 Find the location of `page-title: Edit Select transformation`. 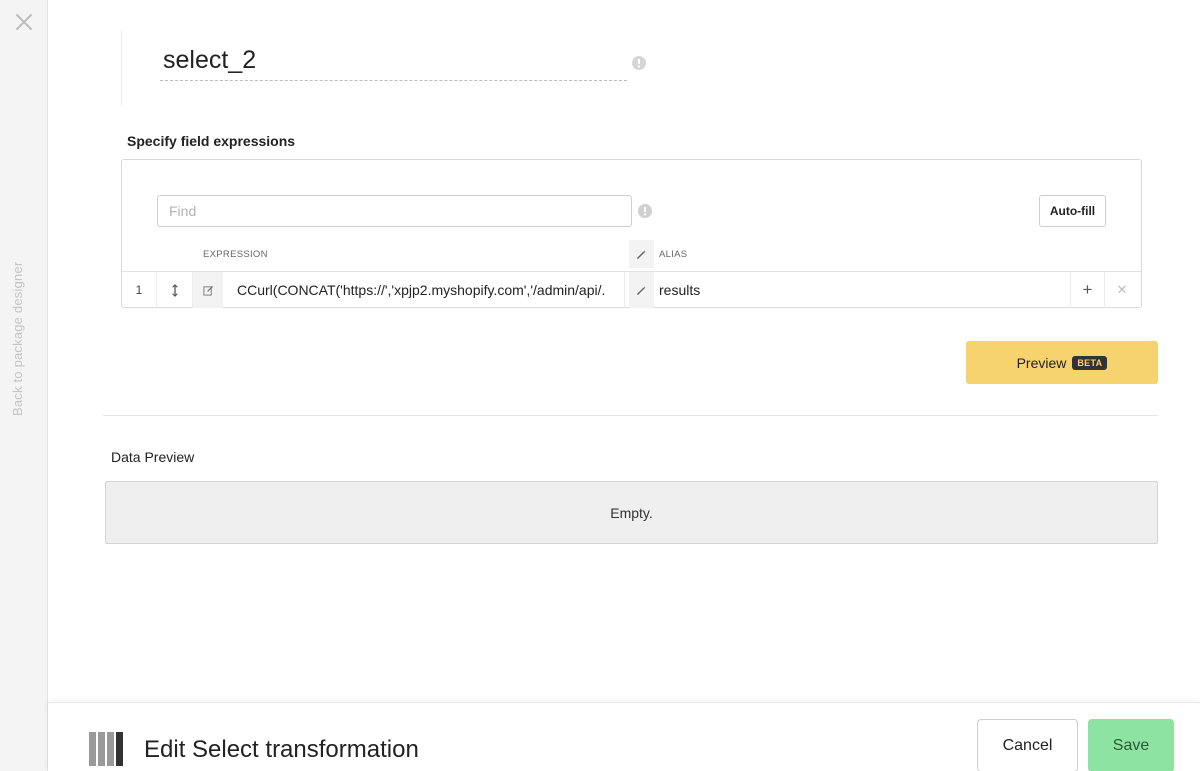

page-title: Edit Select transformation is located at coordinates (281, 749).